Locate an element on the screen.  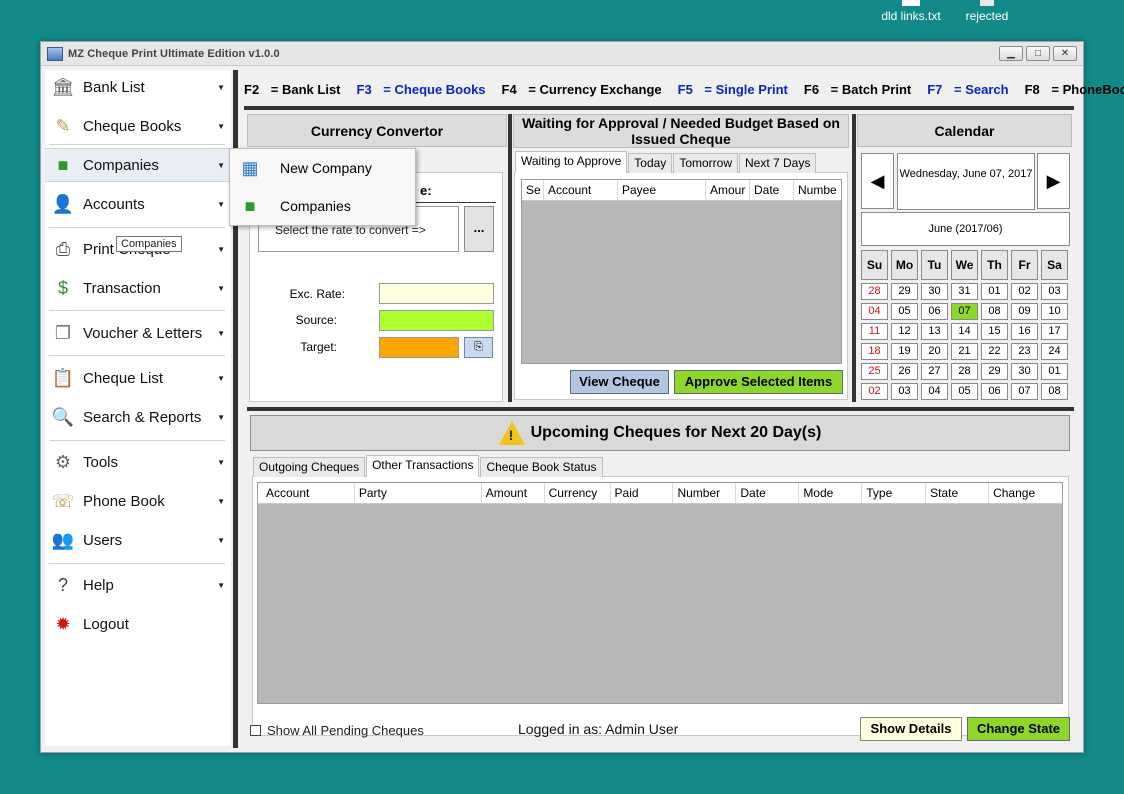
column-header: Mode is located at coordinates (831, 493).